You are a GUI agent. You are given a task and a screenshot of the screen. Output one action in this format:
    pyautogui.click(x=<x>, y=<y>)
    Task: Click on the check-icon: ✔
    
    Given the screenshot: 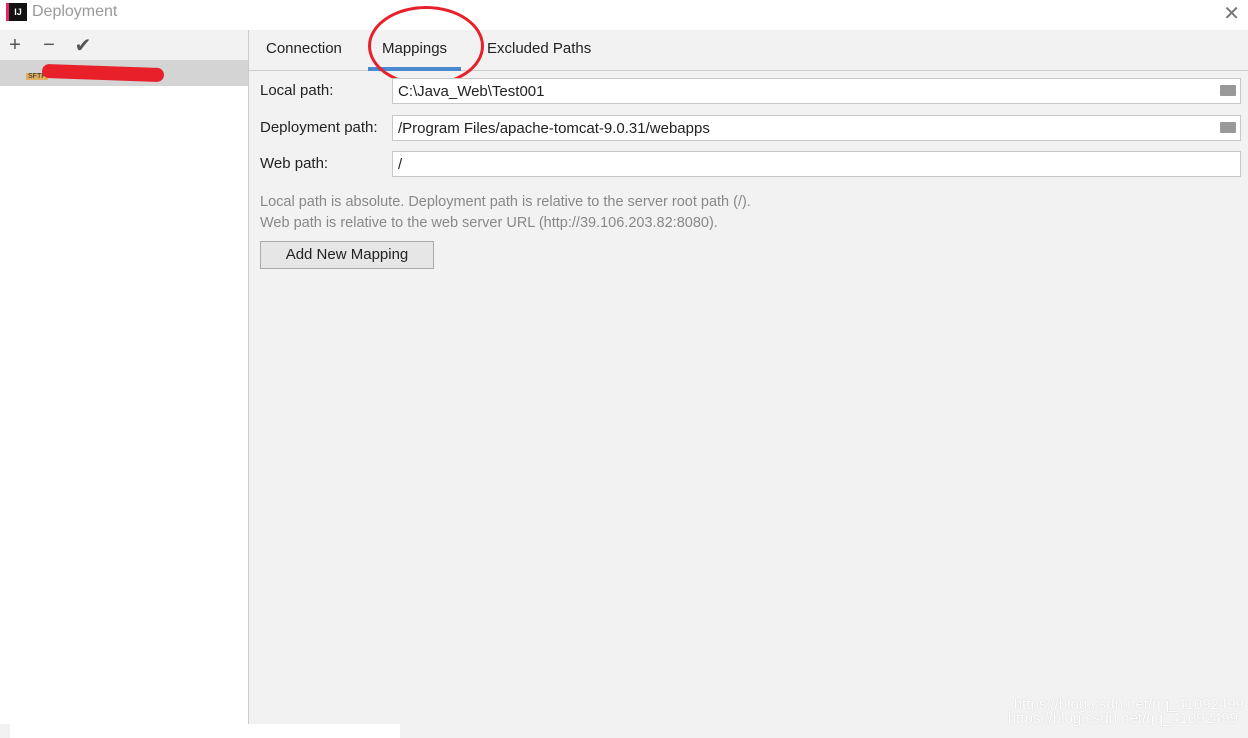 What is the action you would take?
    pyautogui.click(x=83, y=45)
    